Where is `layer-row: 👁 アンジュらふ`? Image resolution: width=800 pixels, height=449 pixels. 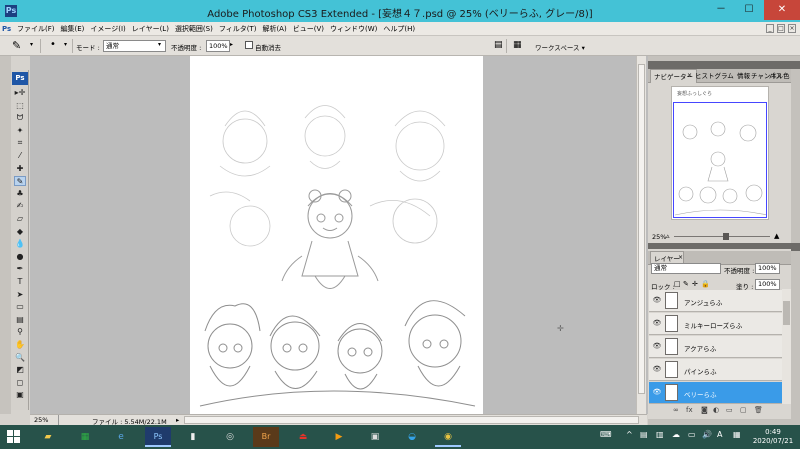 layer-row: 👁 アンジュらふ is located at coordinates (715, 301).